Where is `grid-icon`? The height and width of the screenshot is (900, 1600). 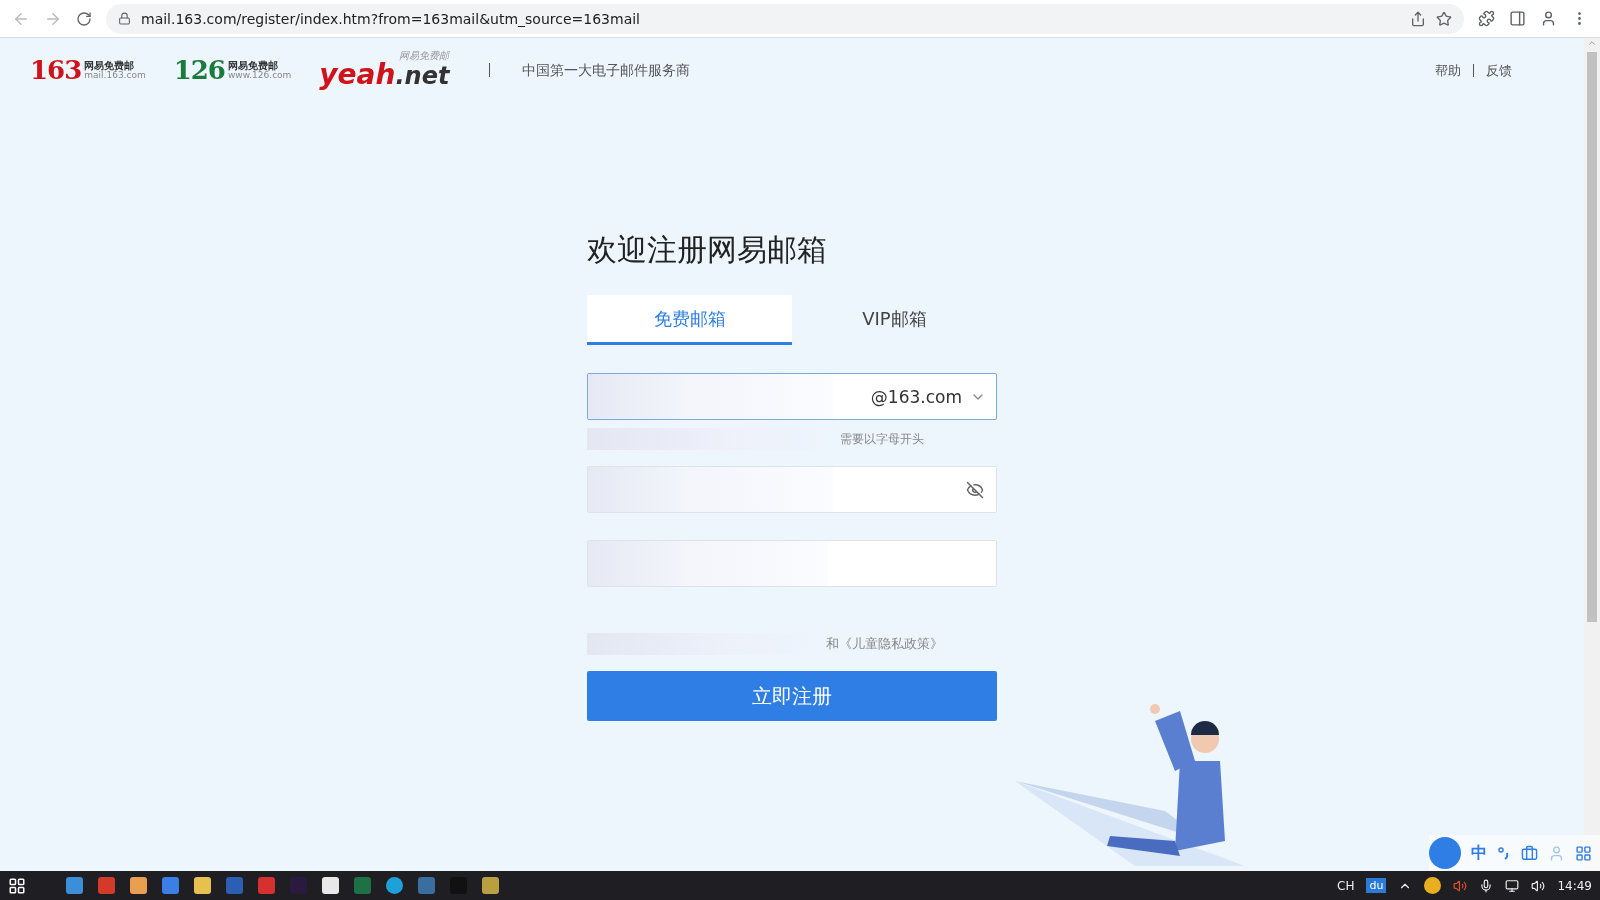 grid-icon is located at coordinates (1583, 853).